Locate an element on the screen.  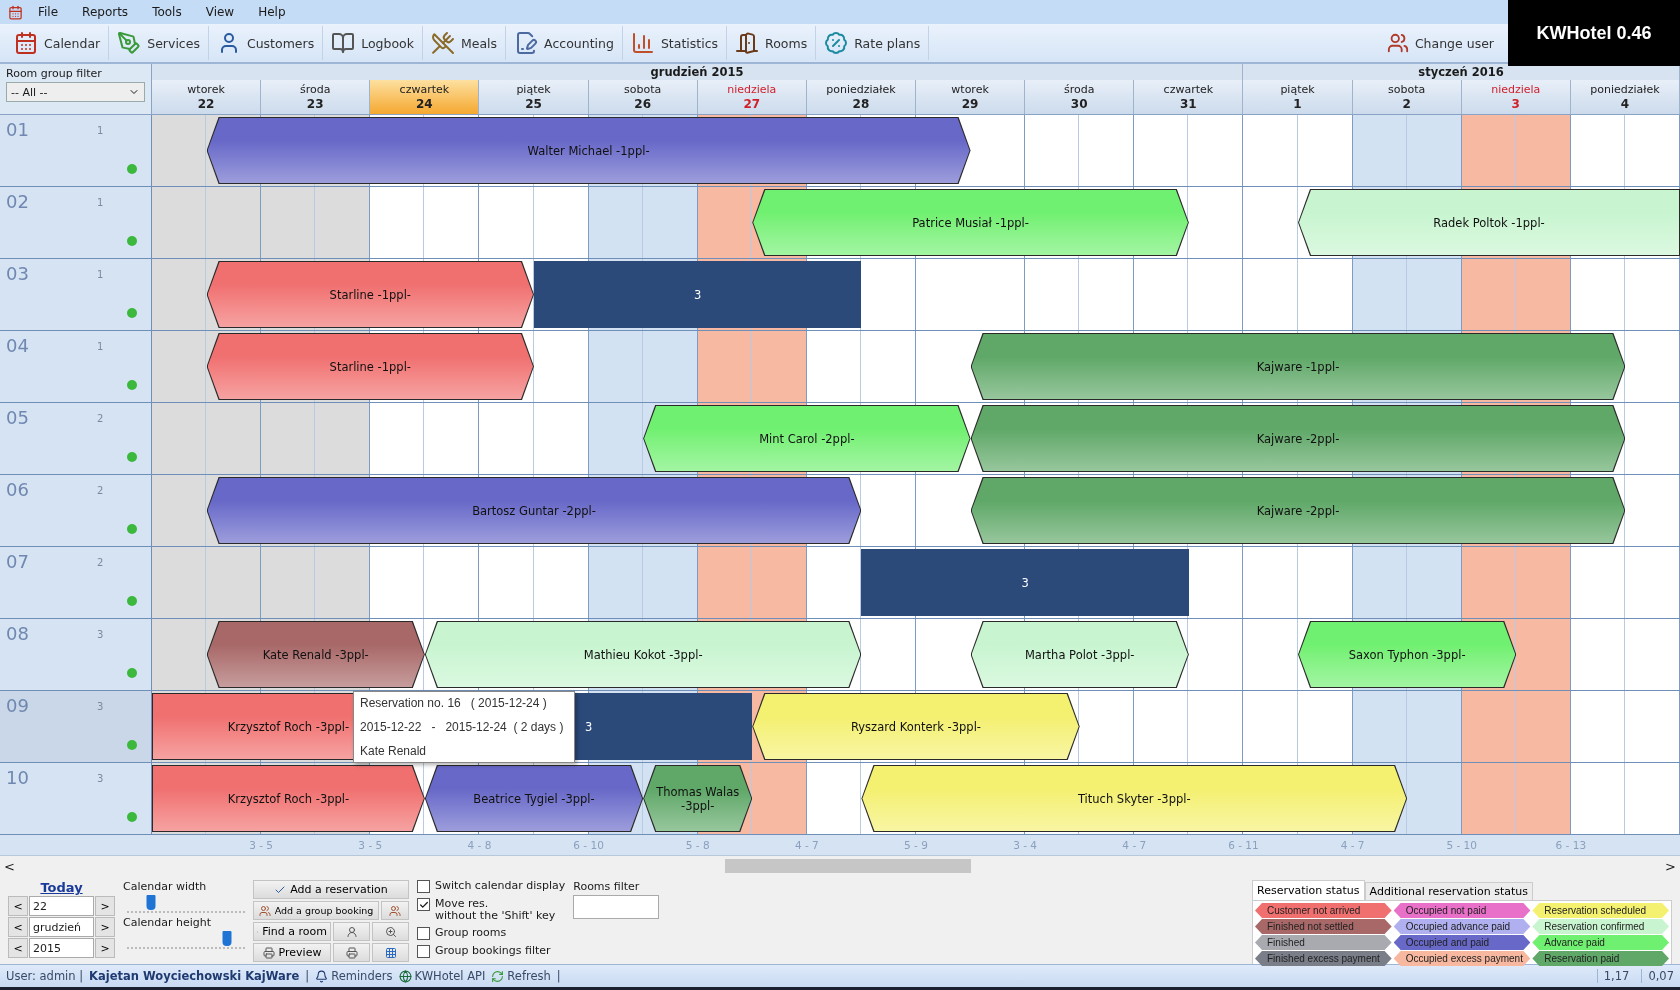
action-button: Find a room is located at coordinates (292, 931).